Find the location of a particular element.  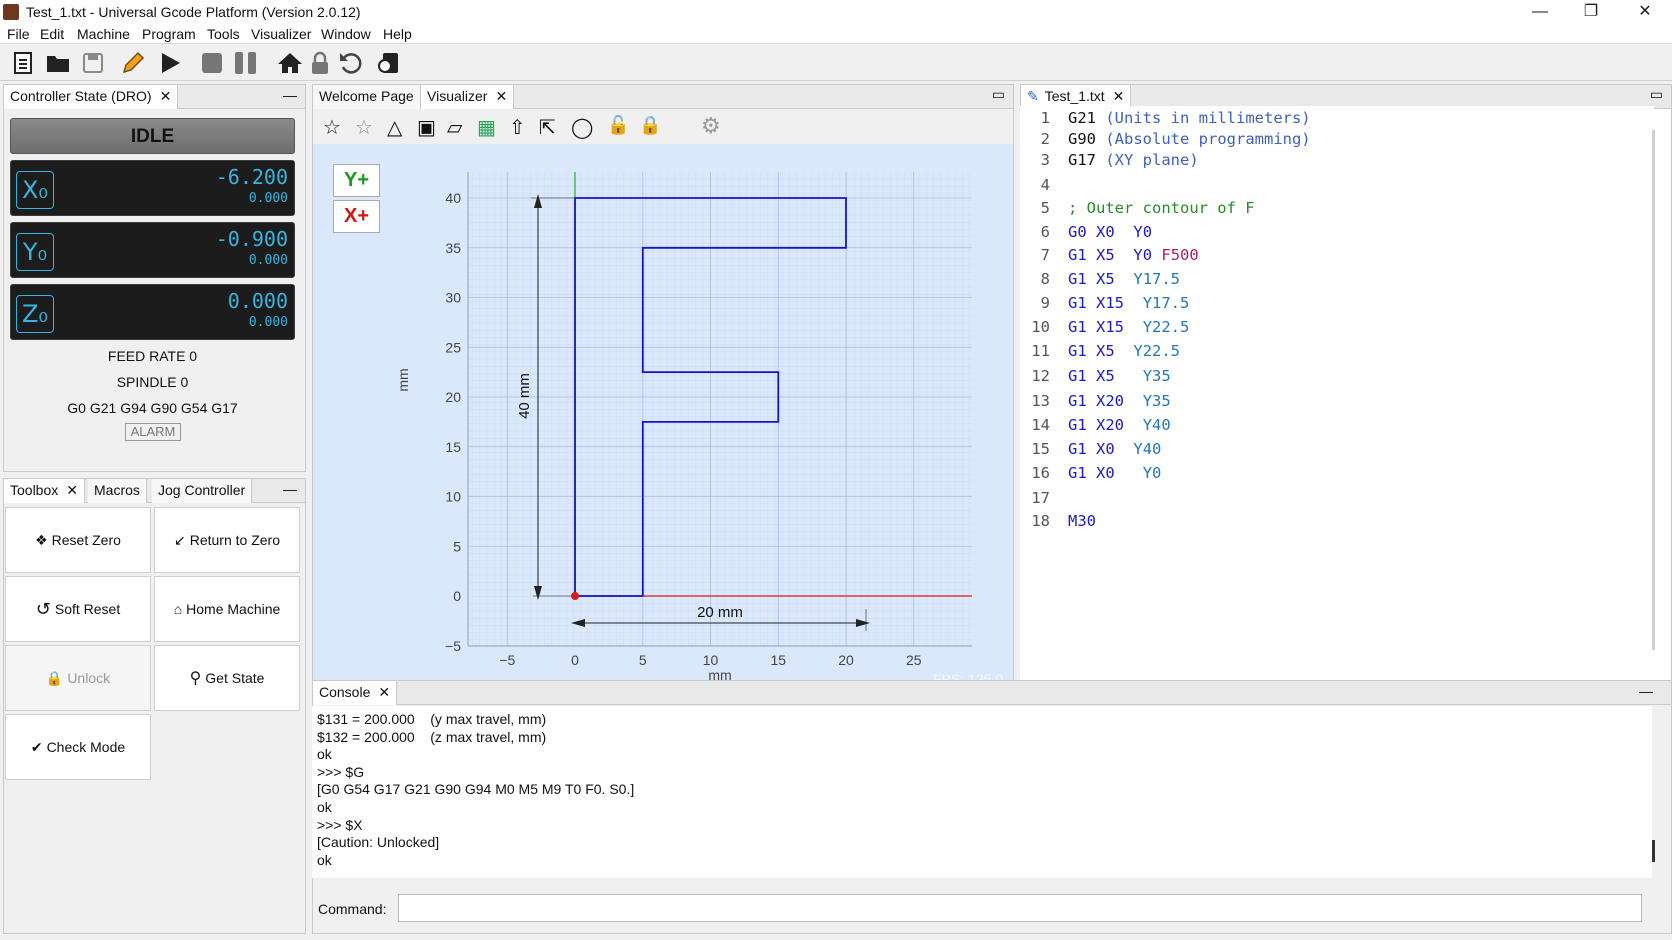

editor-scrollbar is located at coordinates (1653, 390).